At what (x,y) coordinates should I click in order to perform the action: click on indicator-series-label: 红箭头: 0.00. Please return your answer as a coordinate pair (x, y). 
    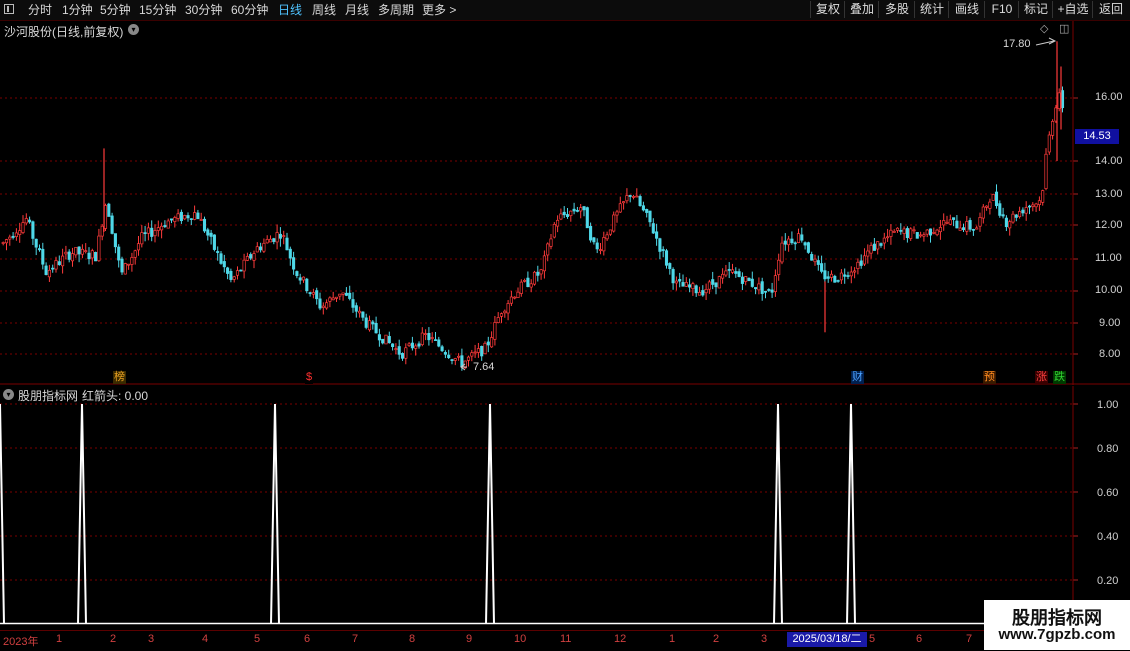
    Looking at the image, I should click on (115, 396).